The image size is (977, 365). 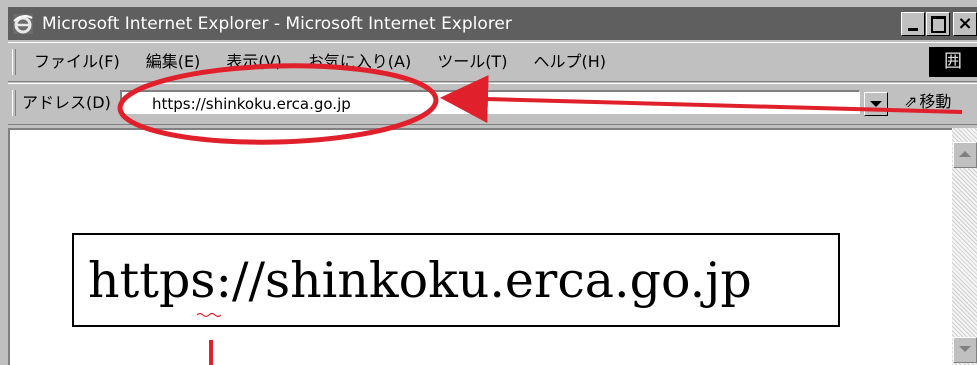 What do you see at coordinates (472, 62) in the screenshot?
I see `menu-item-tools: ツール(T)` at bounding box center [472, 62].